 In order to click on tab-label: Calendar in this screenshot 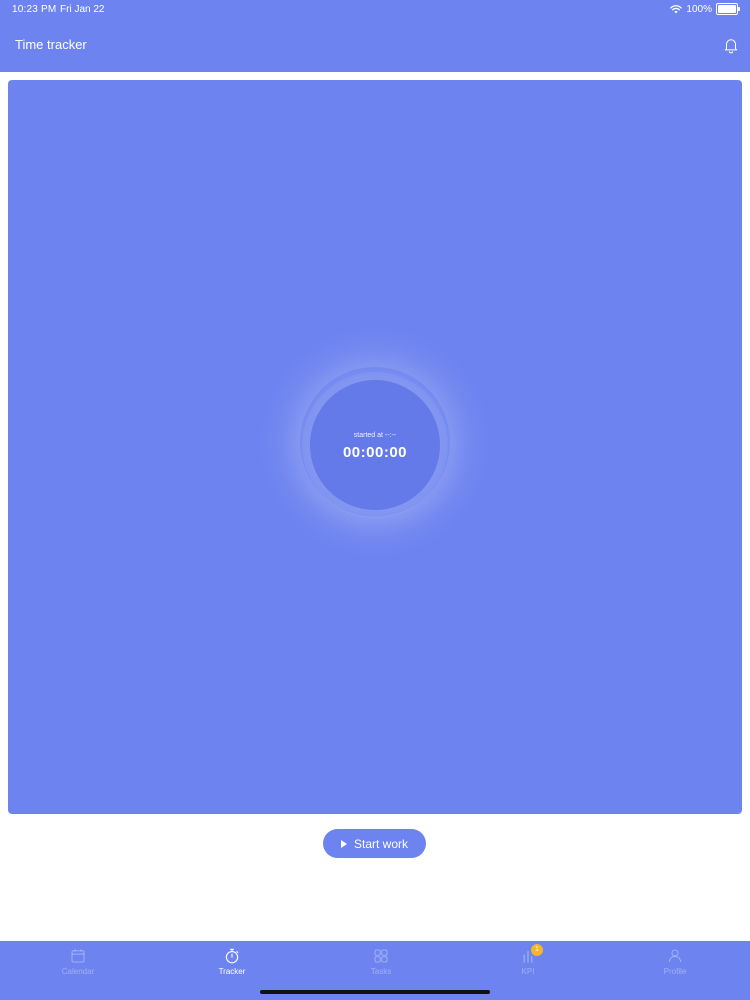, I will do `click(78, 971)`.